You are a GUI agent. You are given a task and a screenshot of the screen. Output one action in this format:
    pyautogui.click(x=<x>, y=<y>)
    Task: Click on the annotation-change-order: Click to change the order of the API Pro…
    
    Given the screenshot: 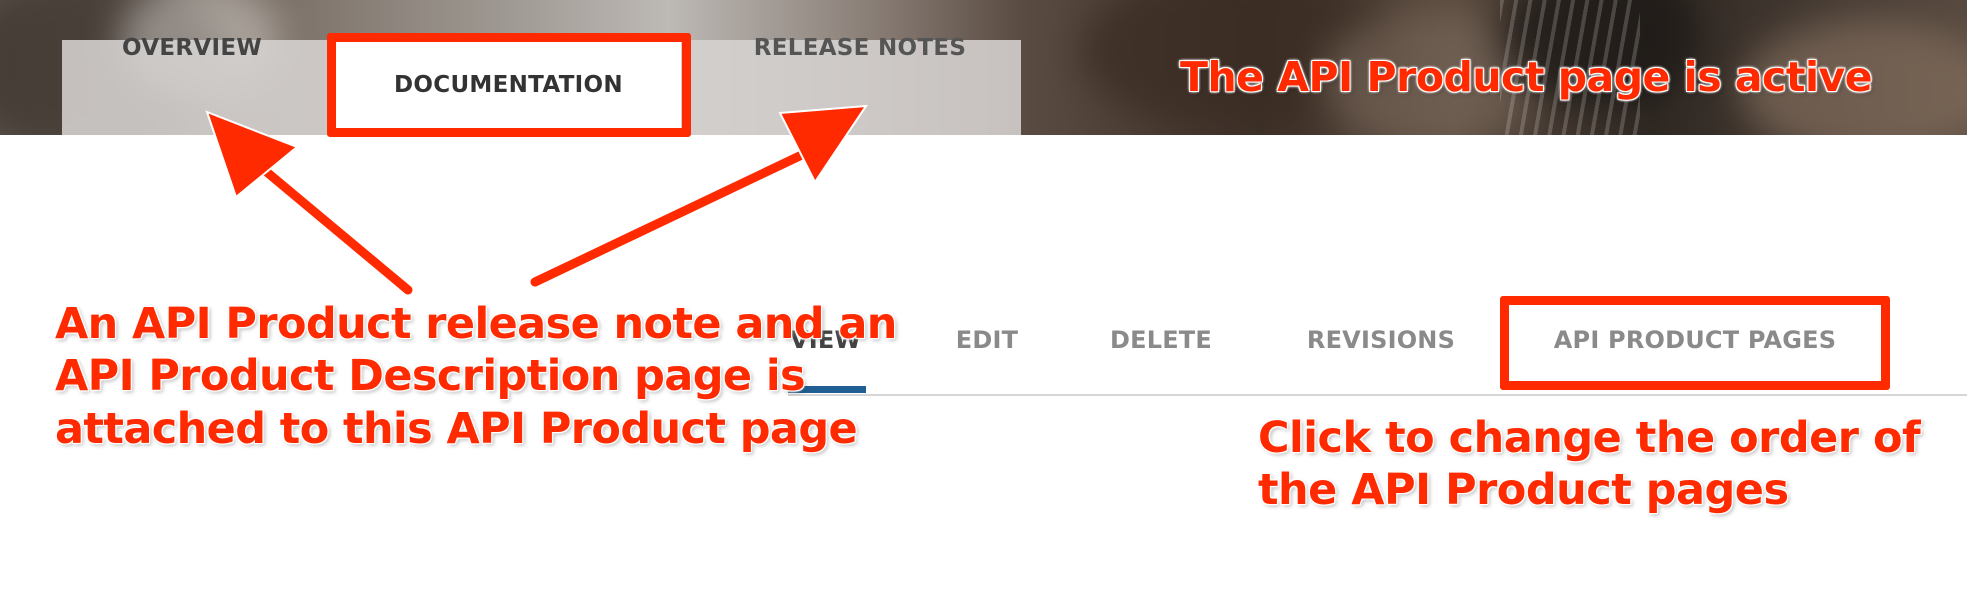 What is the action you would take?
    pyautogui.click(x=1589, y=464)
    